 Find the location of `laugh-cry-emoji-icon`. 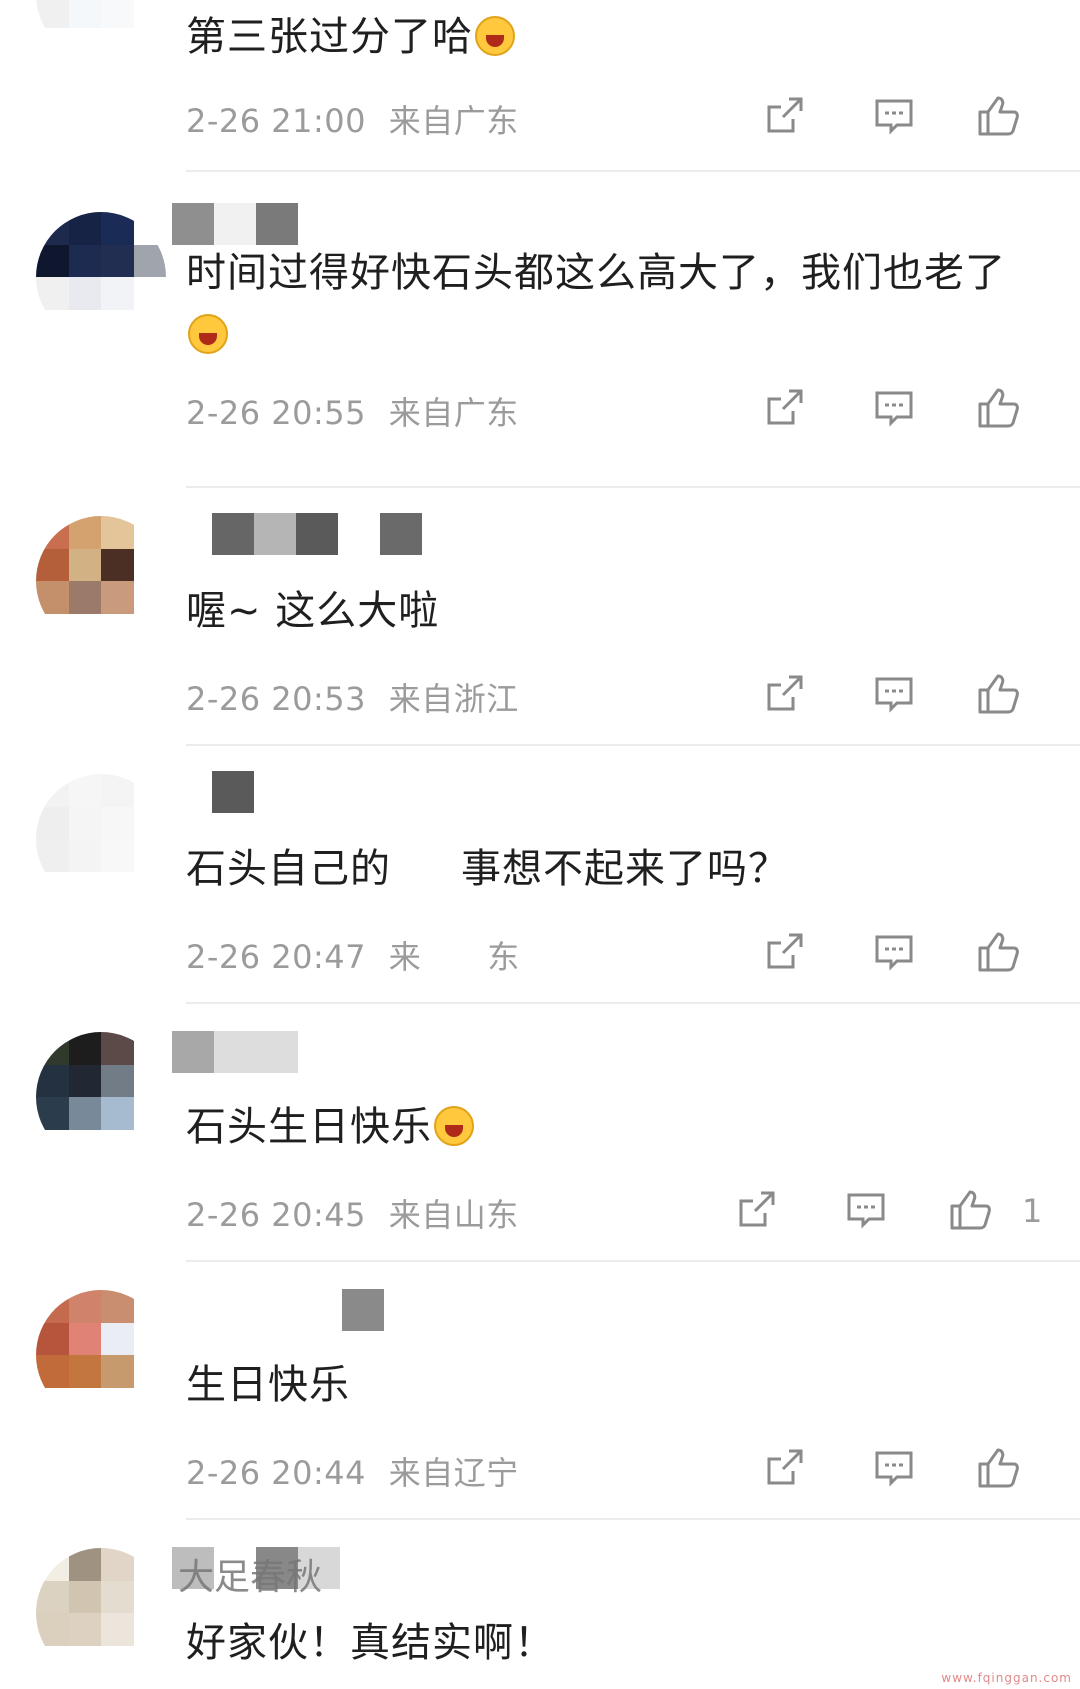

laugh-cry-emoji-icon is located at coordinates (208, 334).